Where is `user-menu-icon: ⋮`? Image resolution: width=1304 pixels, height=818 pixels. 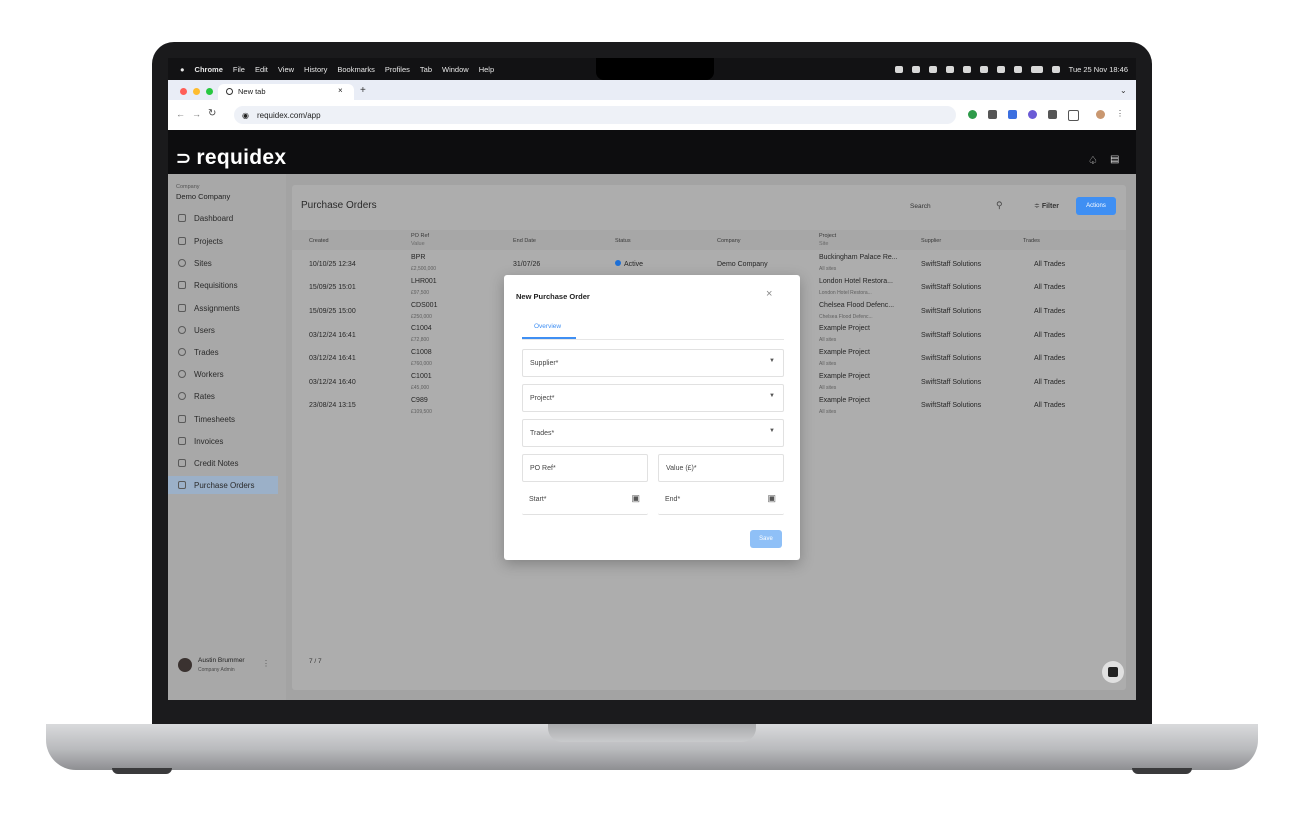 user-menu-icon: ⋮ is located at coordinates (266, 663).